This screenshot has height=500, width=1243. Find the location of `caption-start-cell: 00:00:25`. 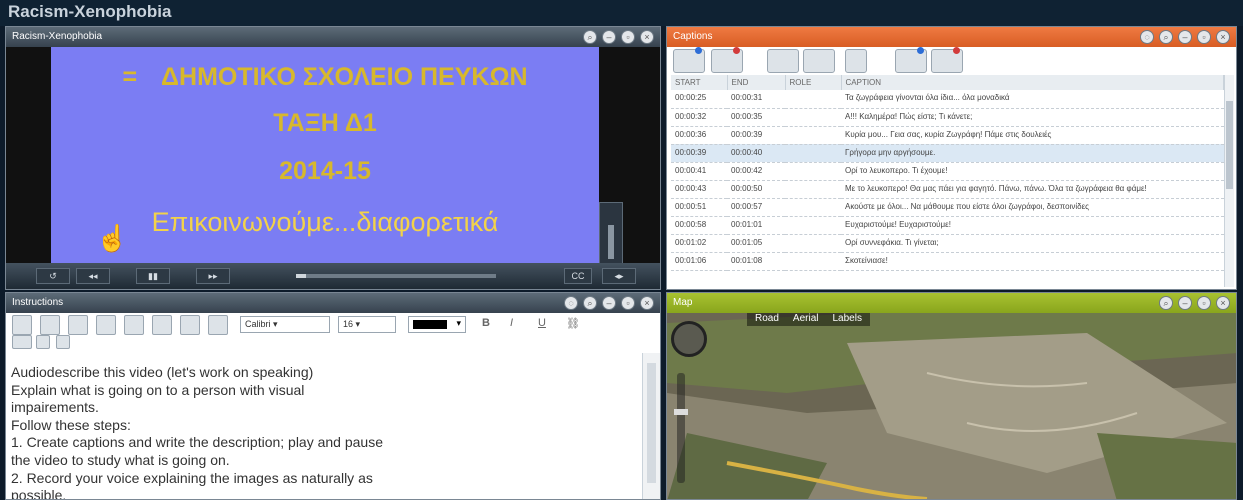

caption-start-cell: 00:00:25 is located at coordinates (699, 99).